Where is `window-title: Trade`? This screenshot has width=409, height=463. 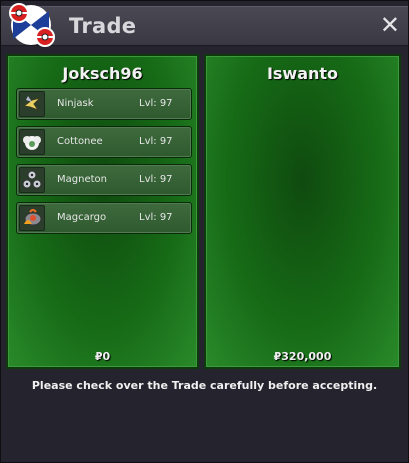
window-title: Trade is located at coordinates (103, 26).